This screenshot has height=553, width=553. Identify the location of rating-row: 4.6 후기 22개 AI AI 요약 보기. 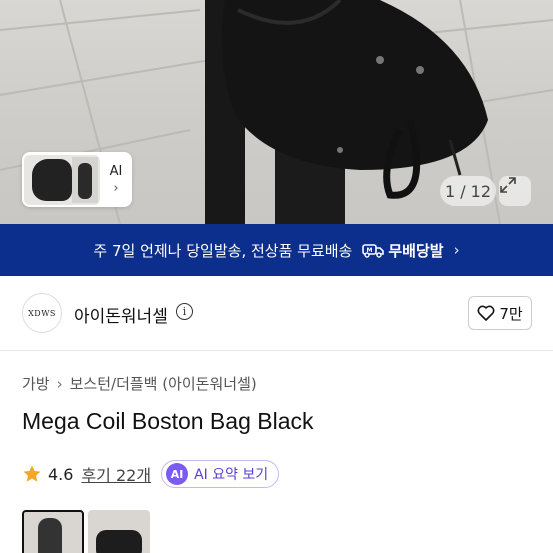
(151, 474).